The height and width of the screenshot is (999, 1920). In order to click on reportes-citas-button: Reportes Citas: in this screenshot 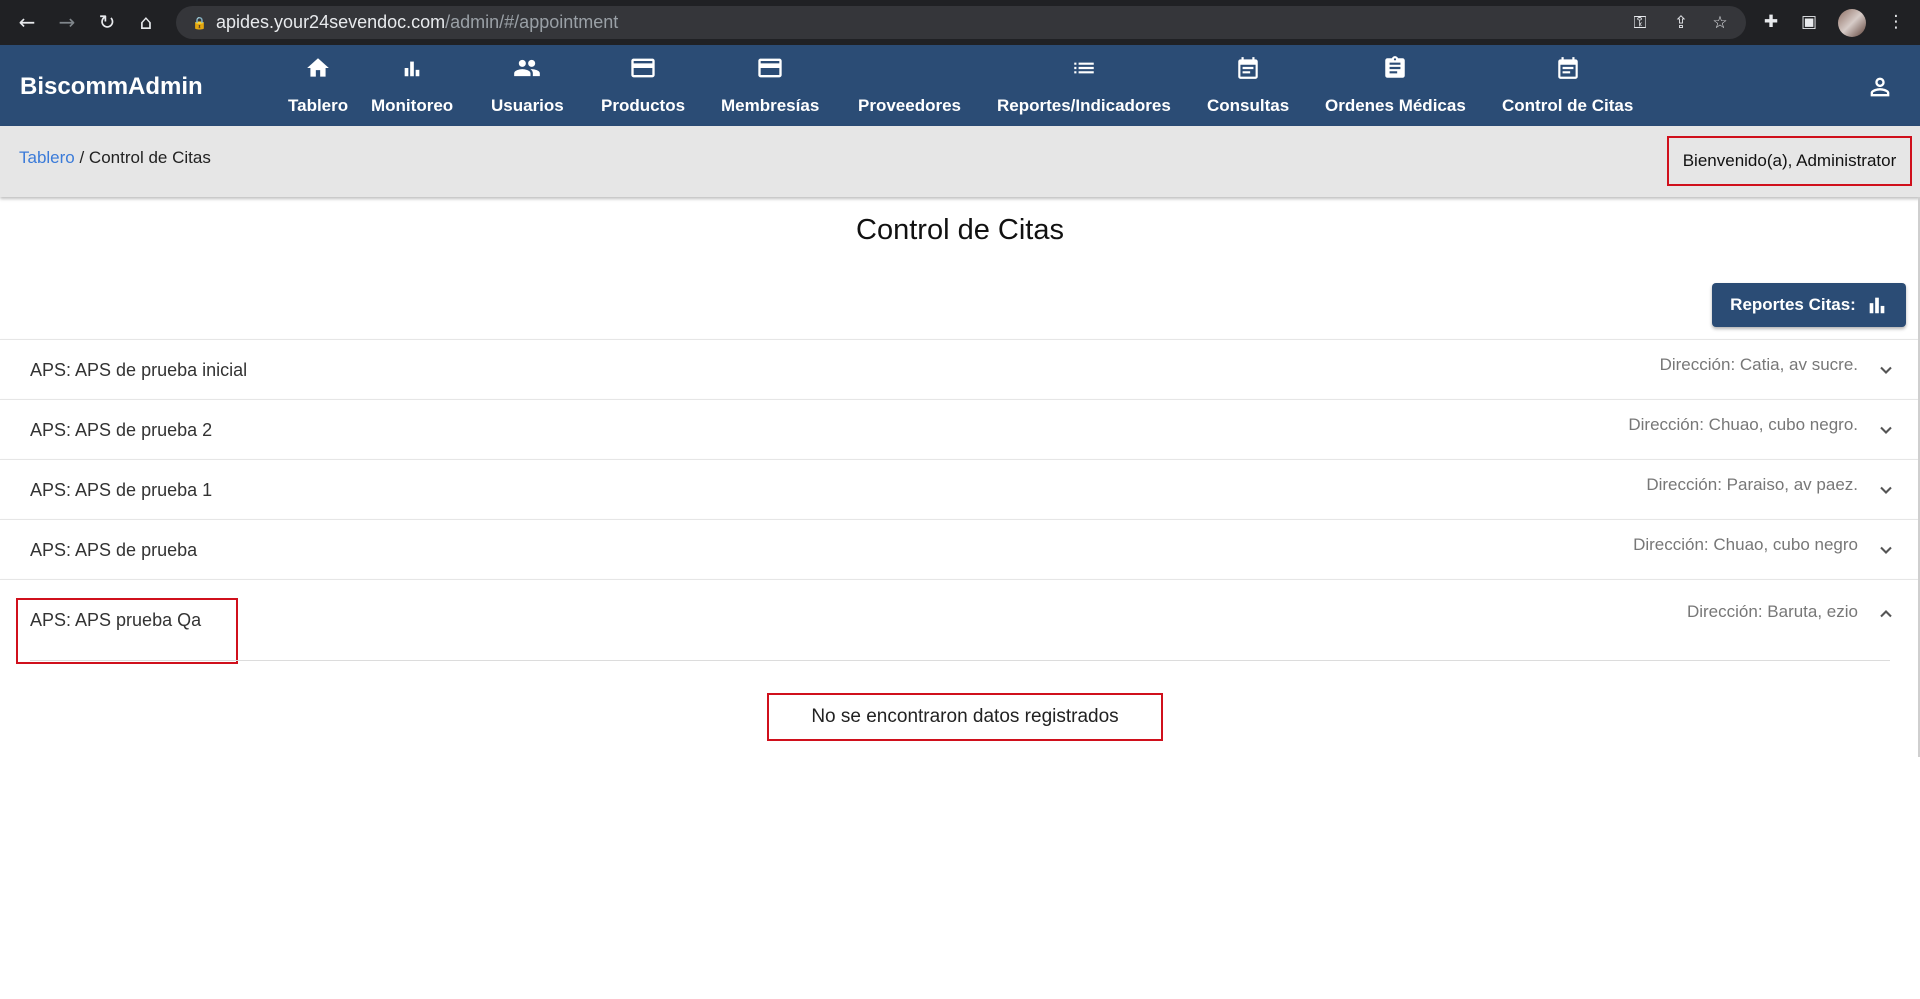, I will do `click(1809, 305)`.